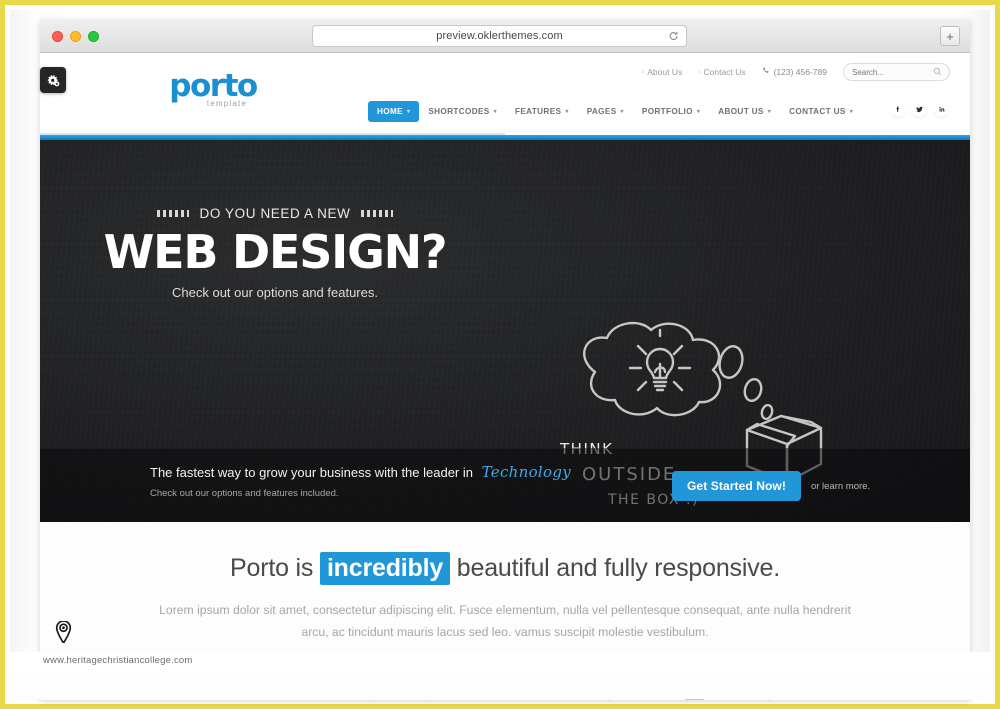 Image resolution: width=1000 pixels, height=709 pixels. Describe the element at coordinates (93, 36) in the screenshot. I see `maximize-window-button` at that location.